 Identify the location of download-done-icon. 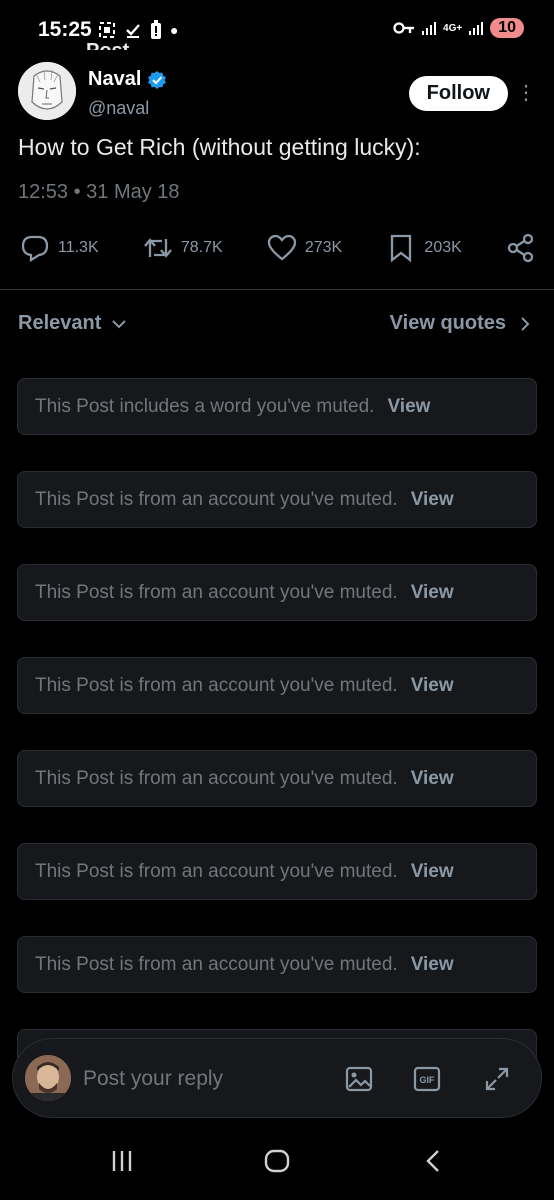
(133, 31).